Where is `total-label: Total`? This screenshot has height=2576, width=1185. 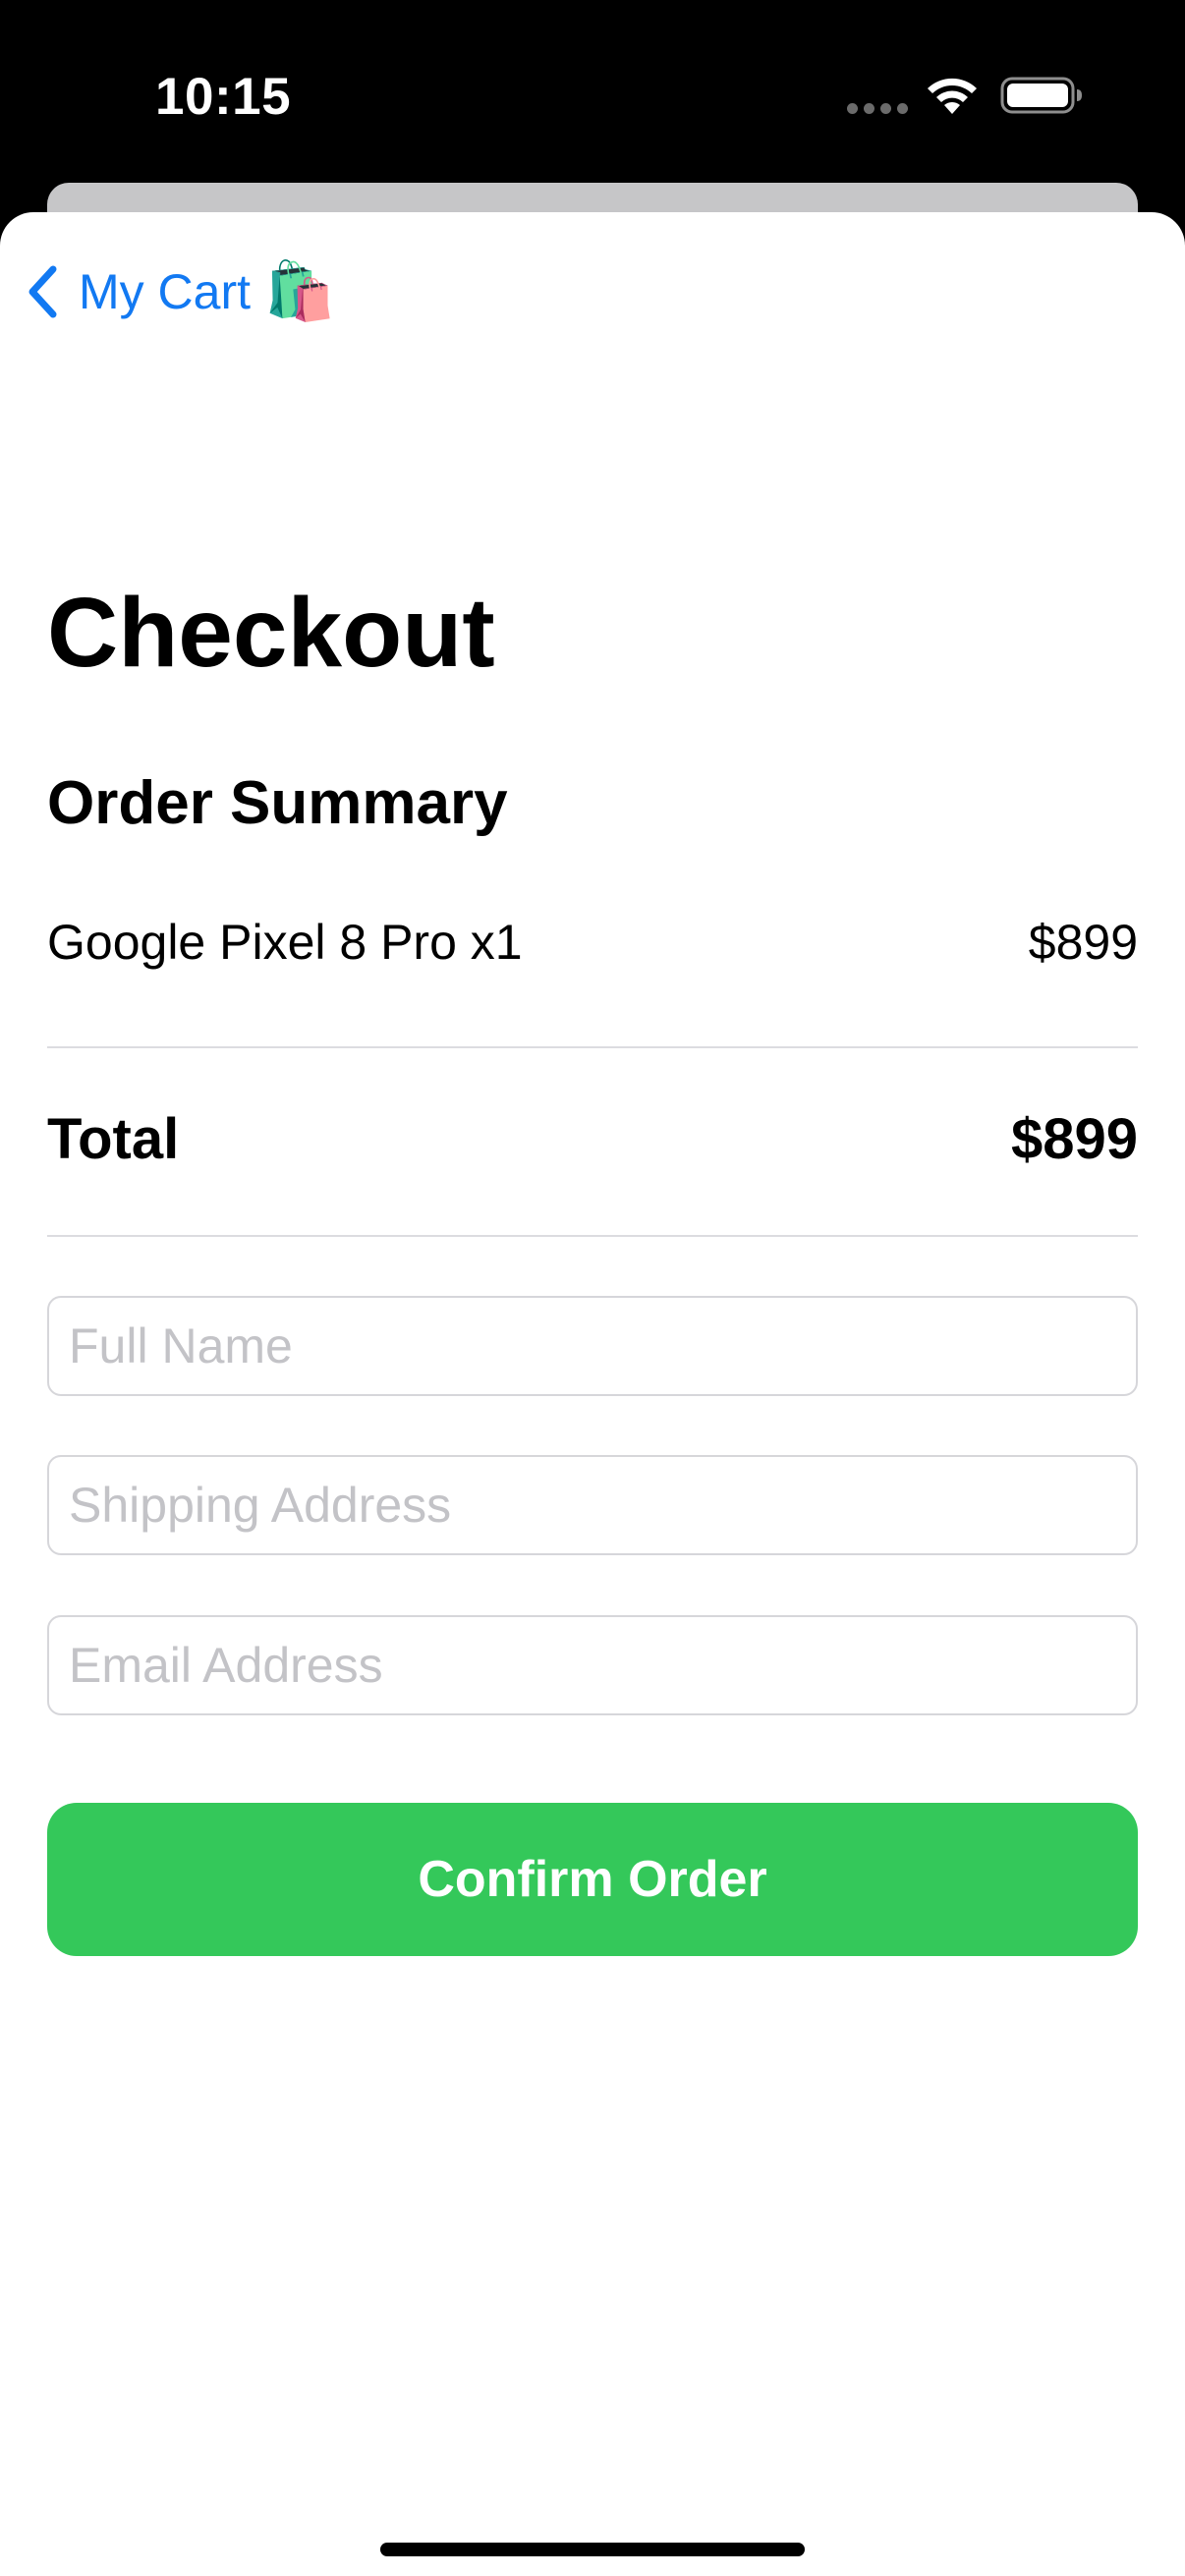
total-label: Total is located at coordinates (114, 1139).